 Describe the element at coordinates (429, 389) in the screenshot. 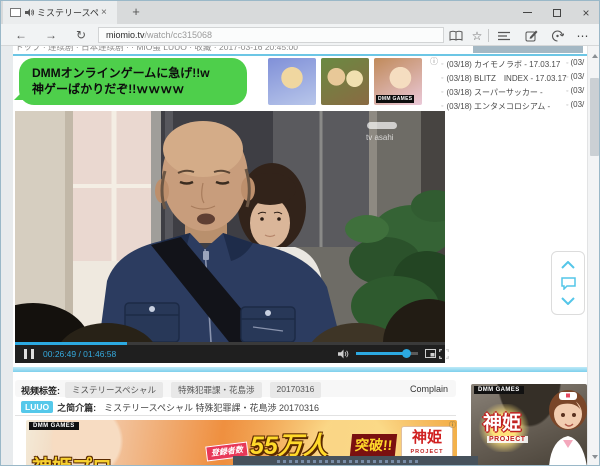

I see `complain-link: Complain` at that location.